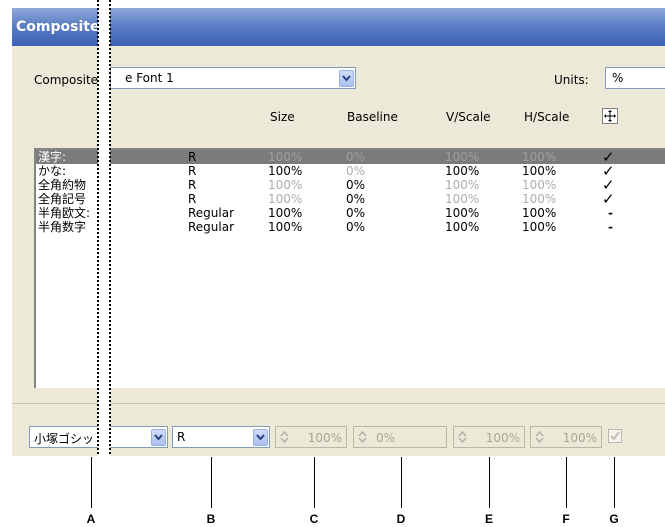 The width and height of the screenshot is (665, 527). Describe the element at coordinates (98, 228) in the screenshot. I see `cutaway-dotted-line-left` at that location.